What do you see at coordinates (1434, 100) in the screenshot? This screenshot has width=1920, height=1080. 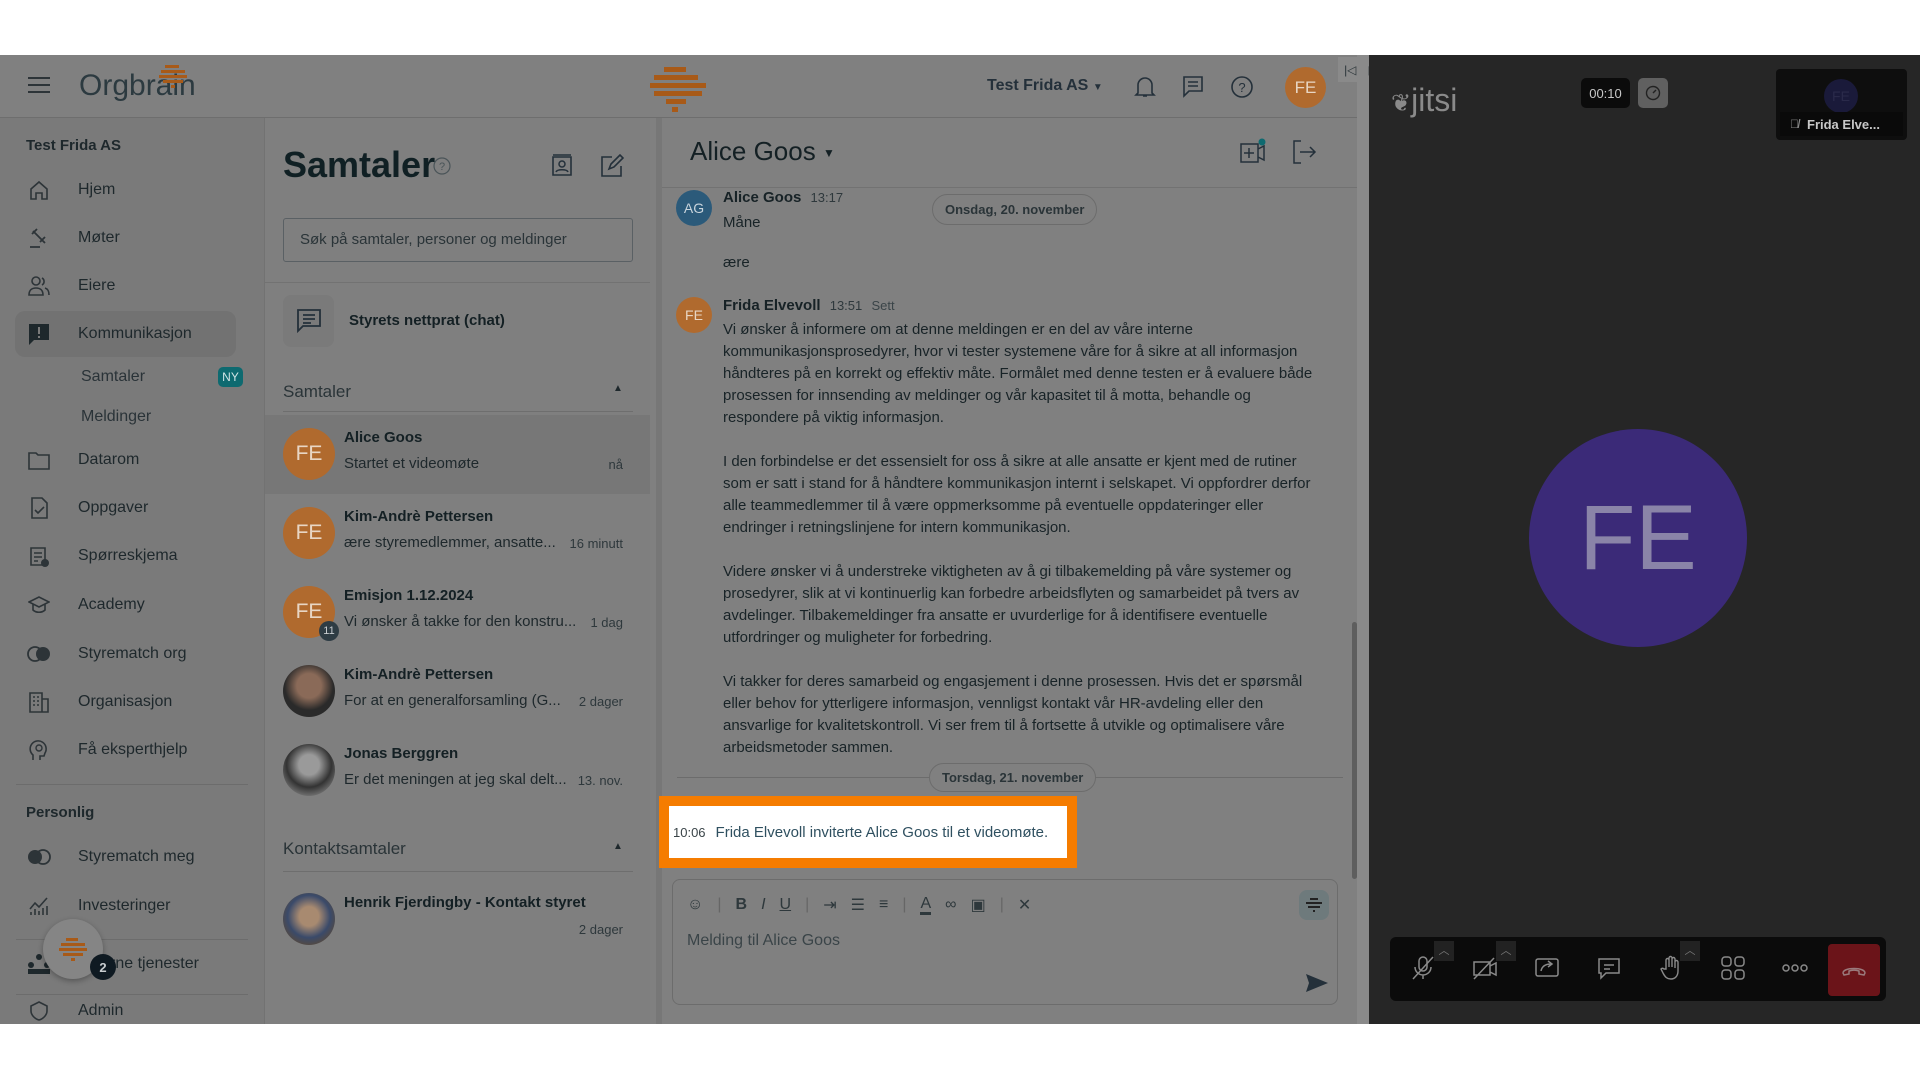 I see `jitsi-logo-text: jitsi` at bounding box center [1434, 100].